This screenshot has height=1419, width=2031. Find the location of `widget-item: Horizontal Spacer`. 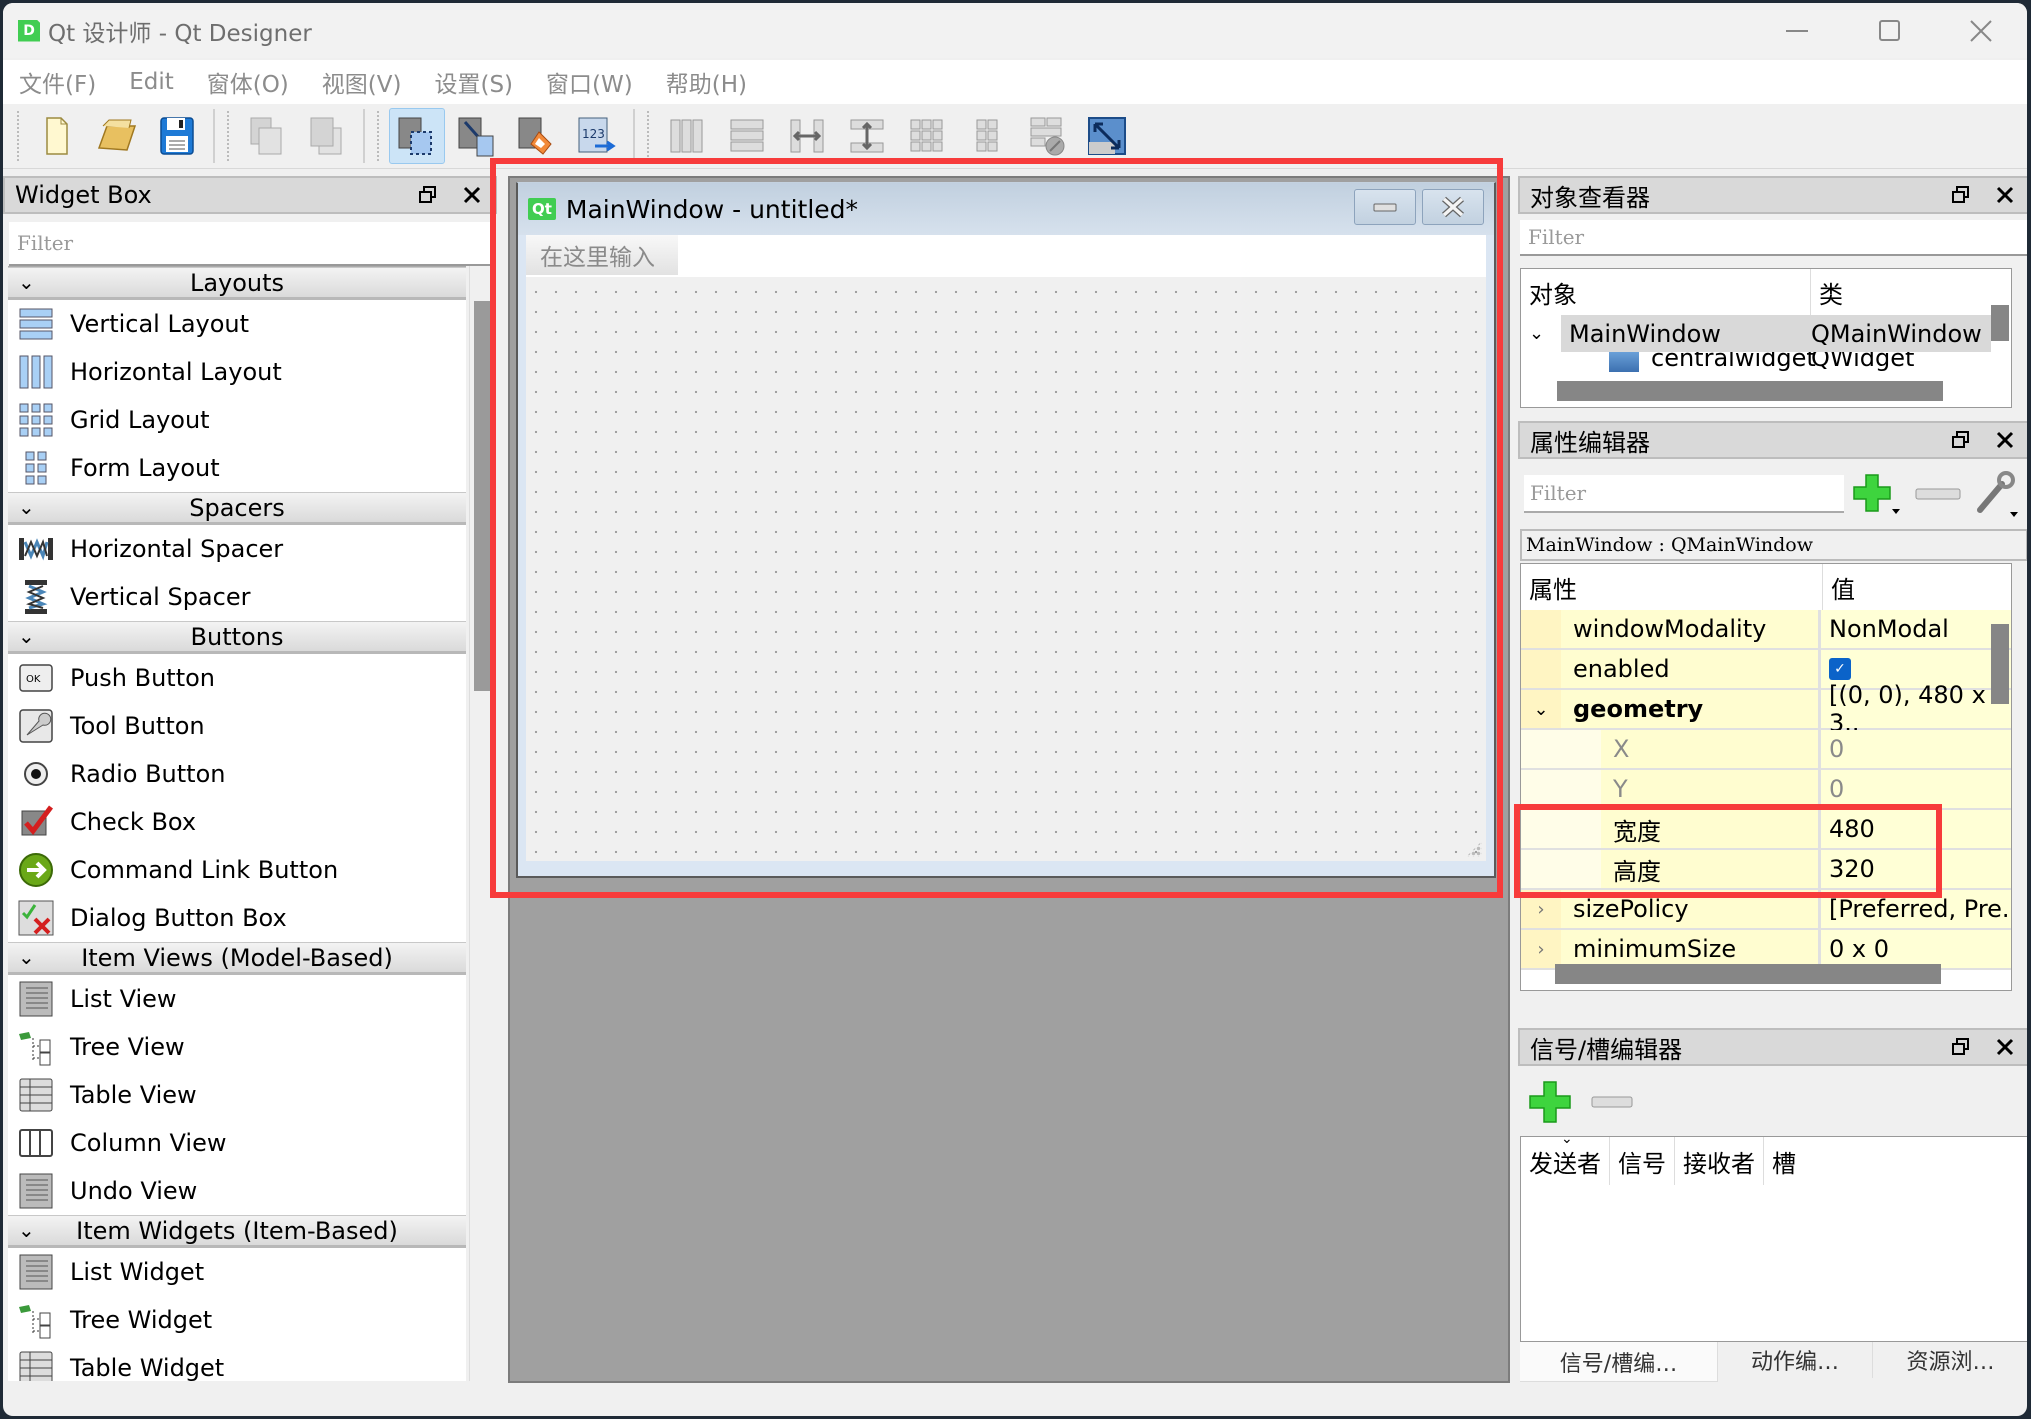

widget-item: Horizontal Spacer is located at coordinates (237, 549).